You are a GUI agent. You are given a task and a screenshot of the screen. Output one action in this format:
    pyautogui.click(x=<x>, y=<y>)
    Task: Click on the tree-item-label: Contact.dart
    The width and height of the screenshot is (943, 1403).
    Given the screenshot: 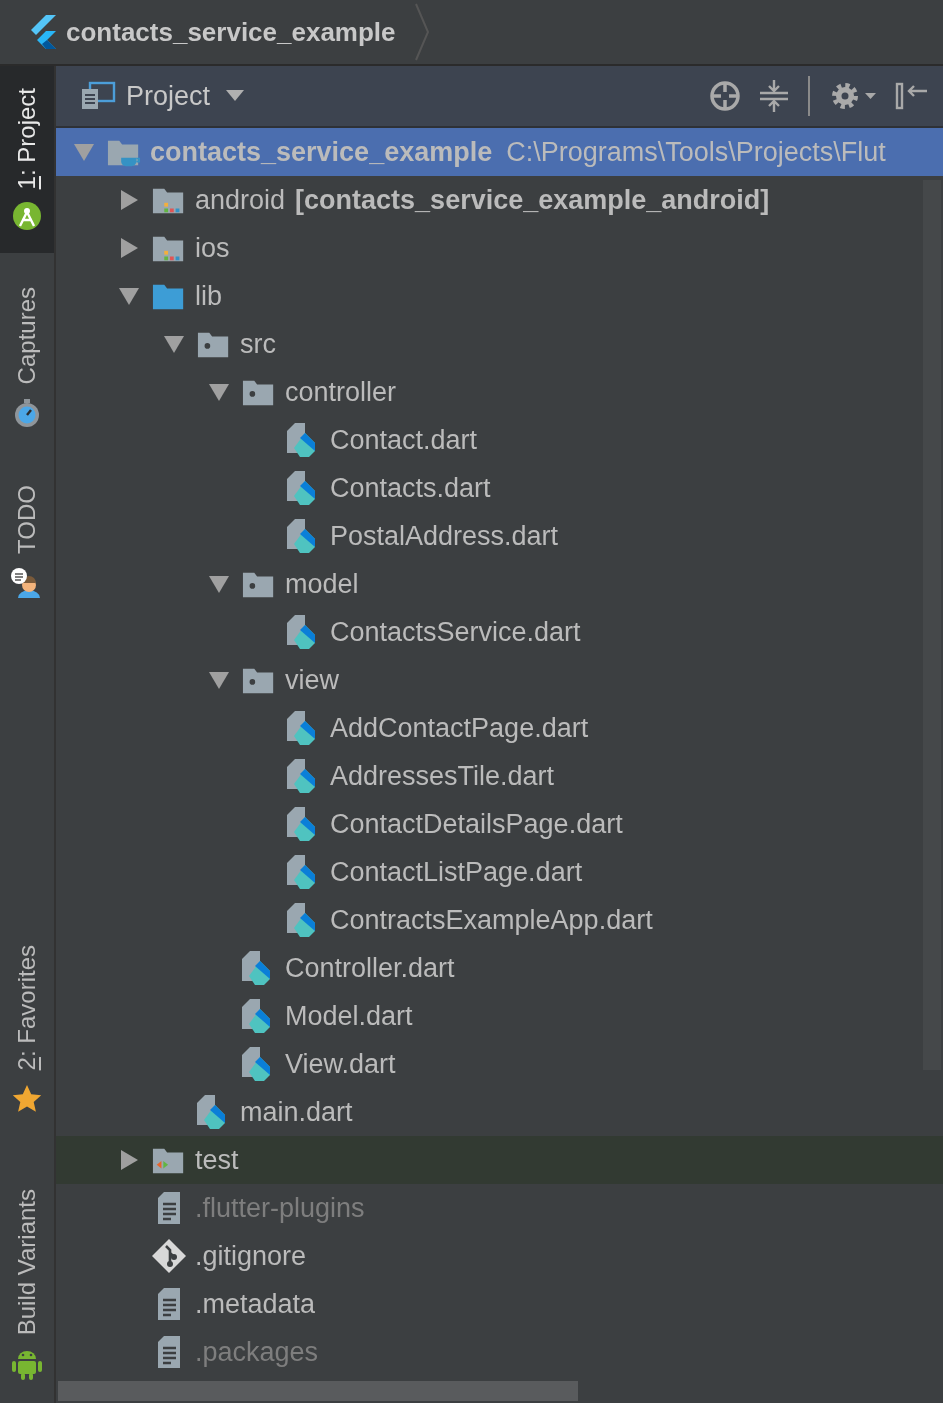 What is the action you would take?
    pyautogui.click(x=404, y=440)
    